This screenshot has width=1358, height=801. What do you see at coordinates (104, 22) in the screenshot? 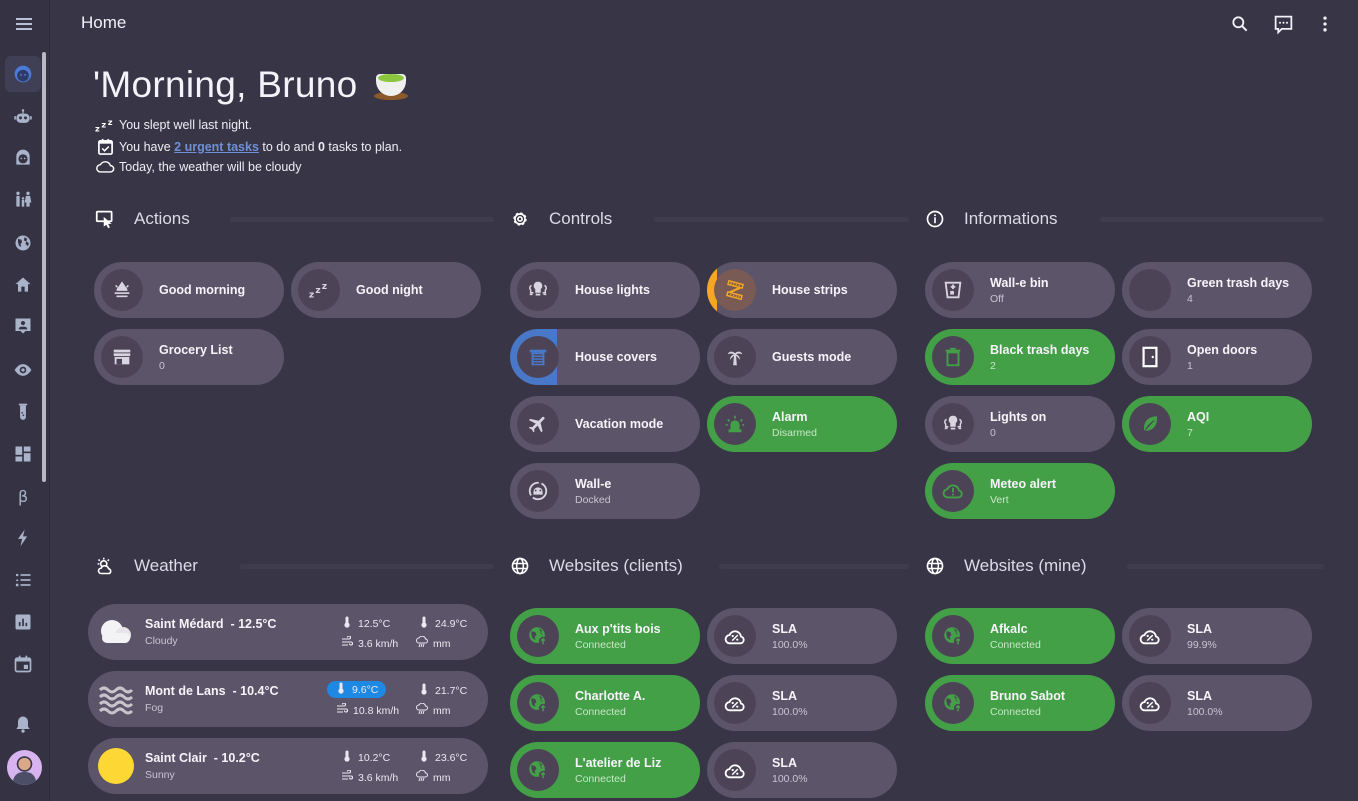
I see `page-title: Home` at bounding box center [104, 22].